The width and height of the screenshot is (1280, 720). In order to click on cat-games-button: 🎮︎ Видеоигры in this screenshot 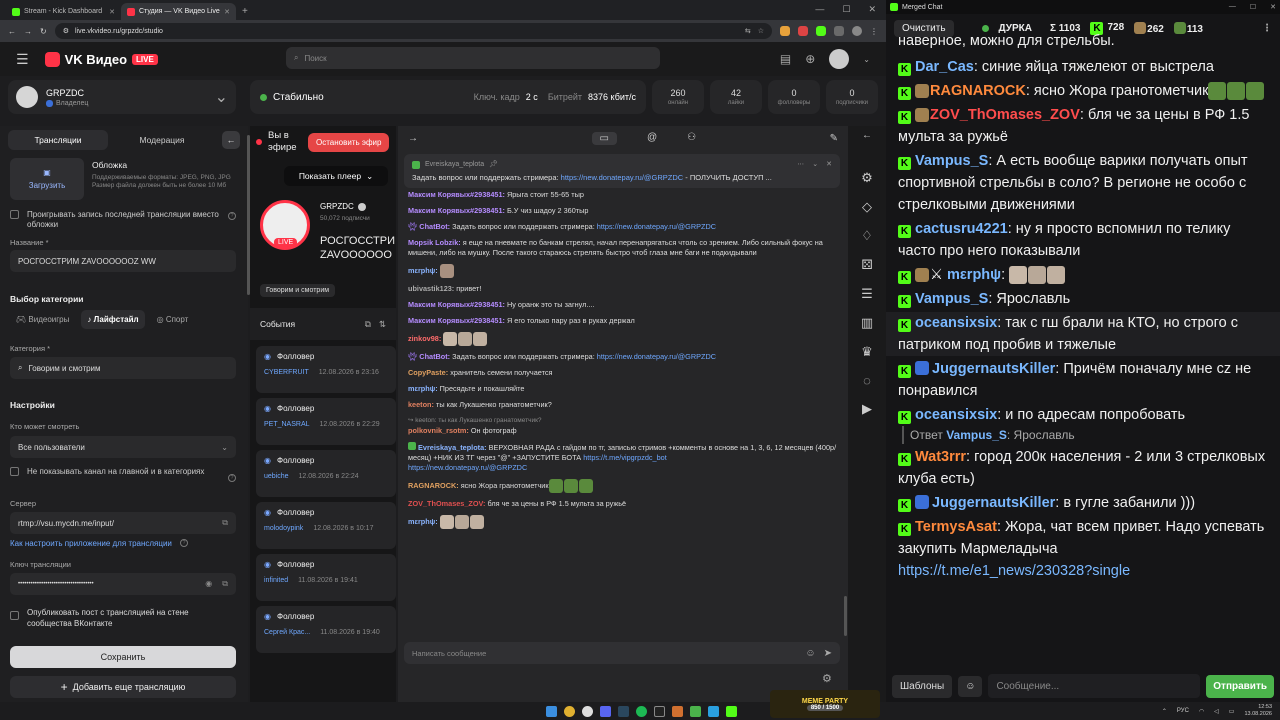, I will do `click(42, 319)`.